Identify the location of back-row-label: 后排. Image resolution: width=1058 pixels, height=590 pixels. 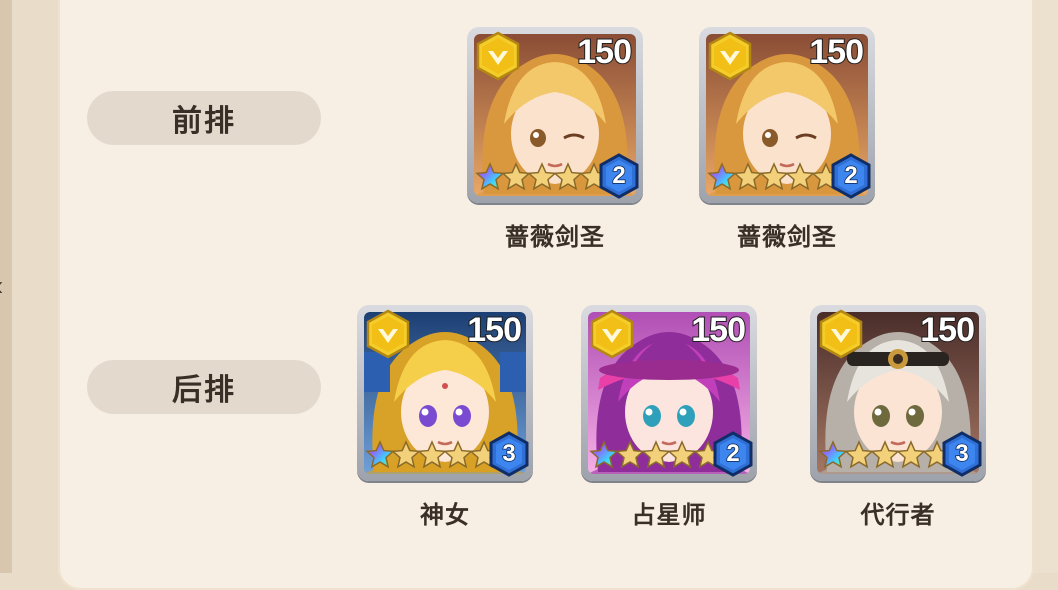
(204, 387).